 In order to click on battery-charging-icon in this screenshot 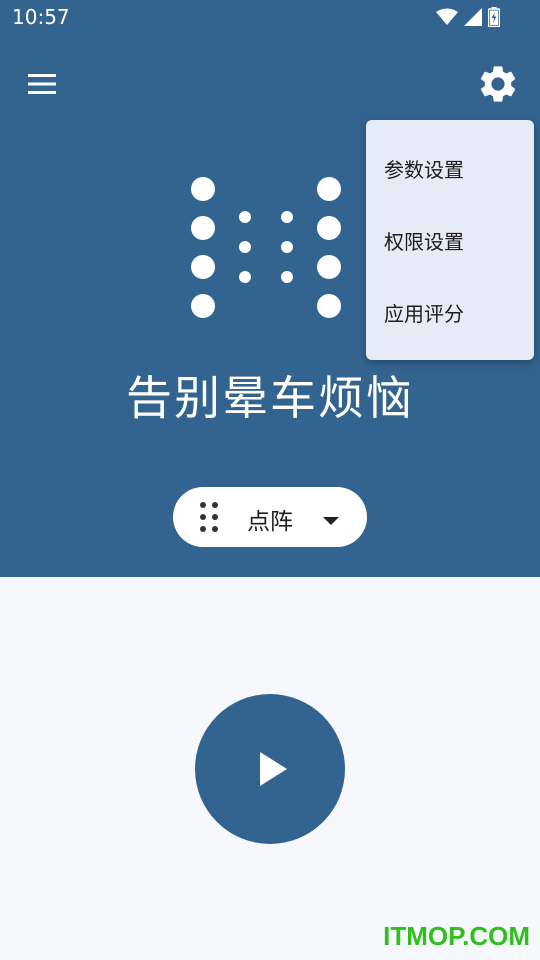, I will do `click(494, 17)`.